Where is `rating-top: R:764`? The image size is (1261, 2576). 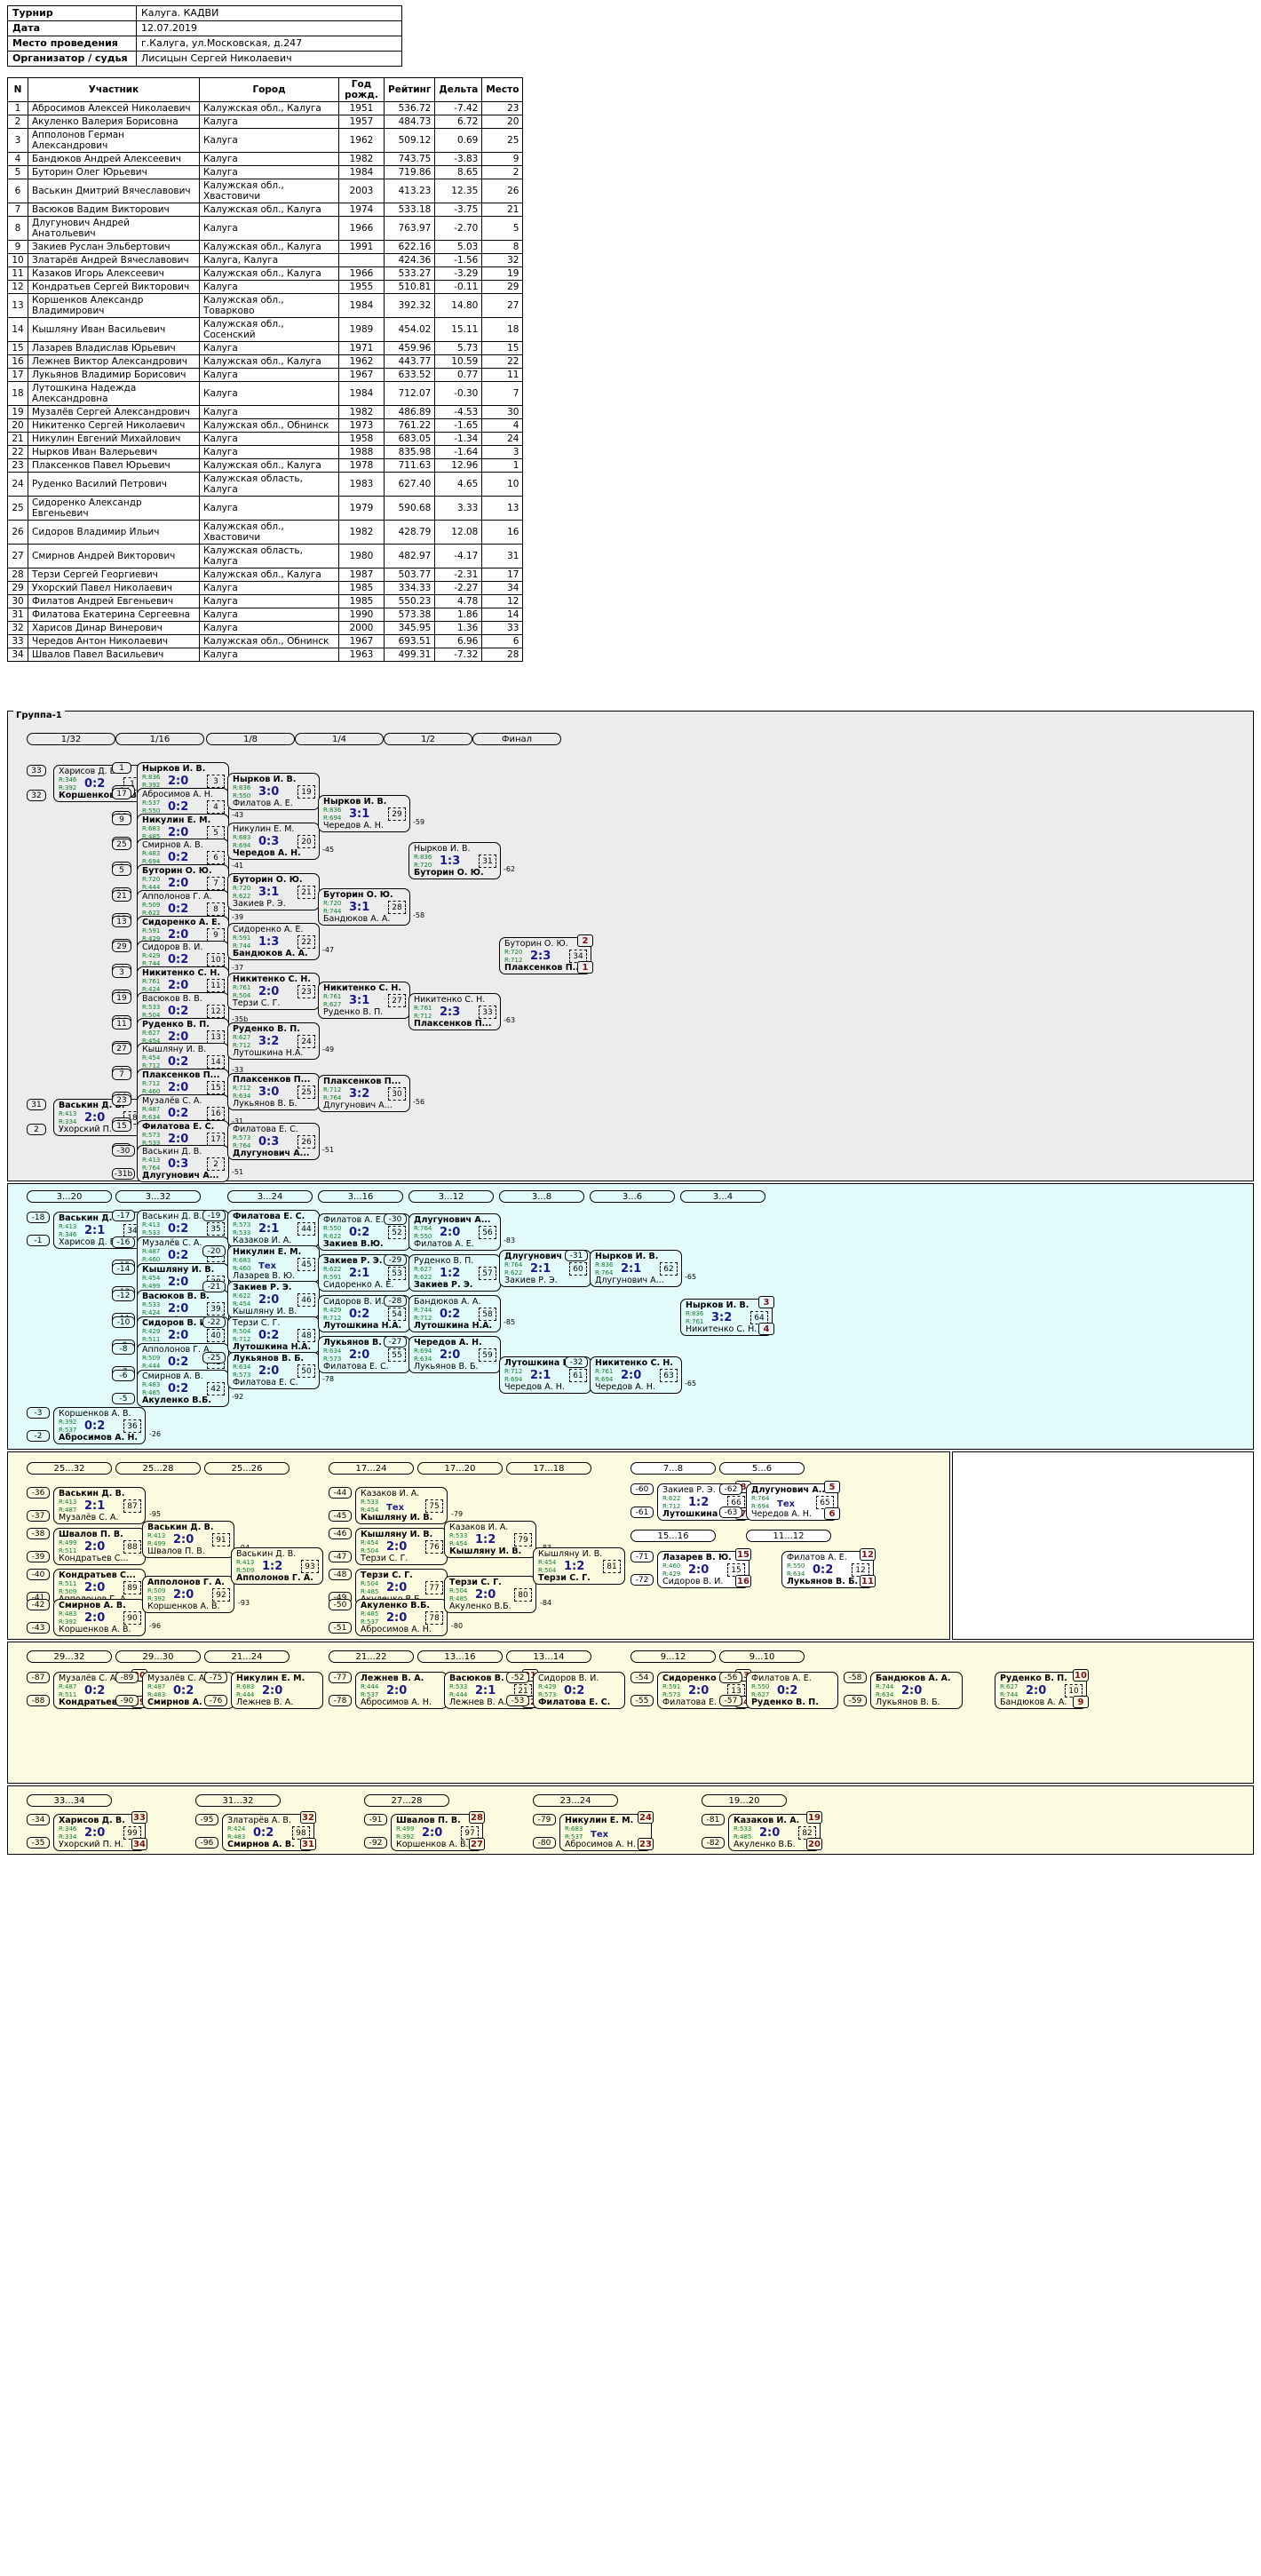 rating-top: R:764 is located at coordinates (513, 1264).